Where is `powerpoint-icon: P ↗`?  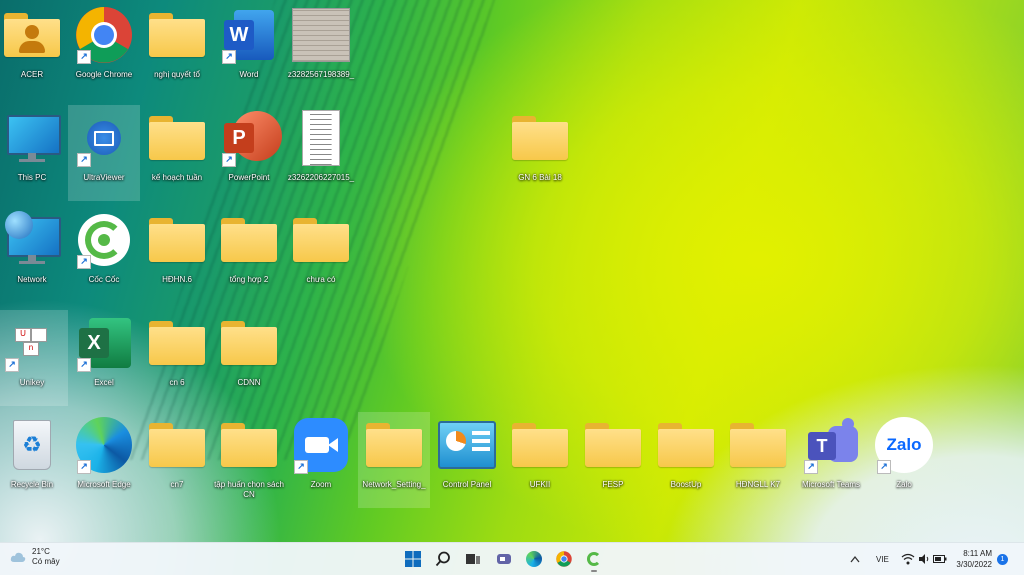
powerpoint-icon: P ↗ is located at coordinates (251, 138).